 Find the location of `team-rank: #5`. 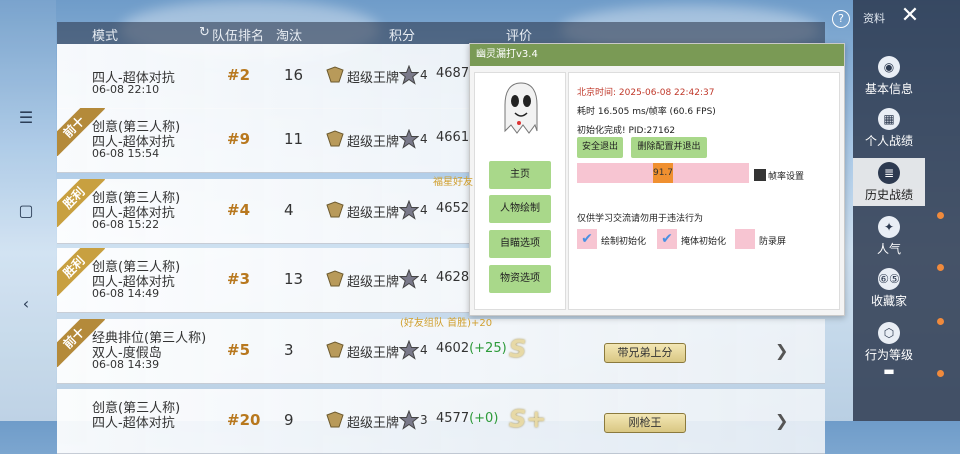

team-rank: #5 is located at coordinates (239, 350).